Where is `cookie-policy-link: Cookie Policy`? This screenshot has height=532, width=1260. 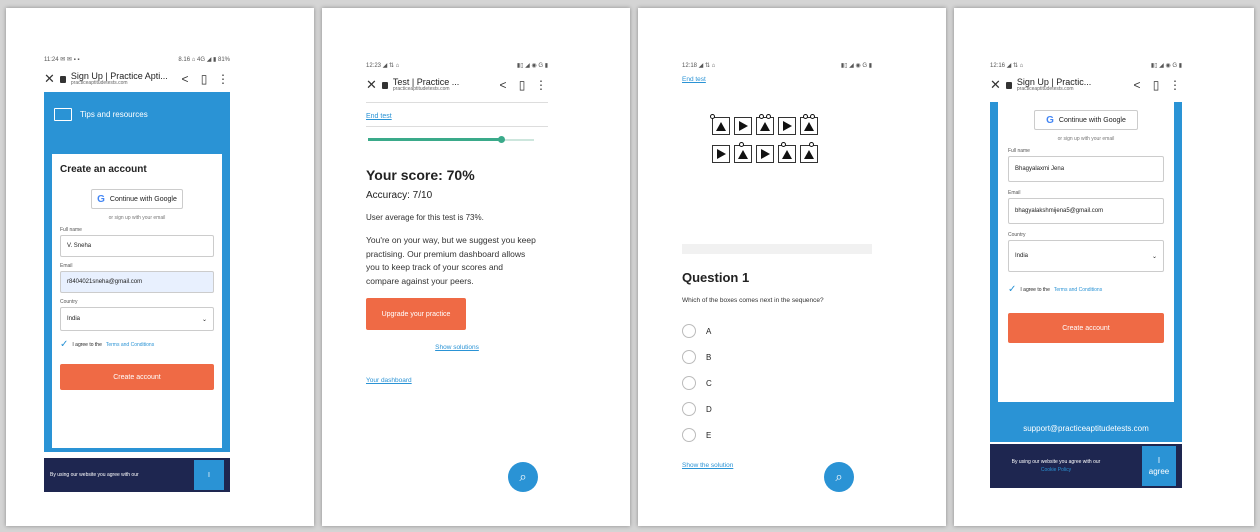
cookie-policy-link: Cookie Policy is located at coordinates (1056, 470).